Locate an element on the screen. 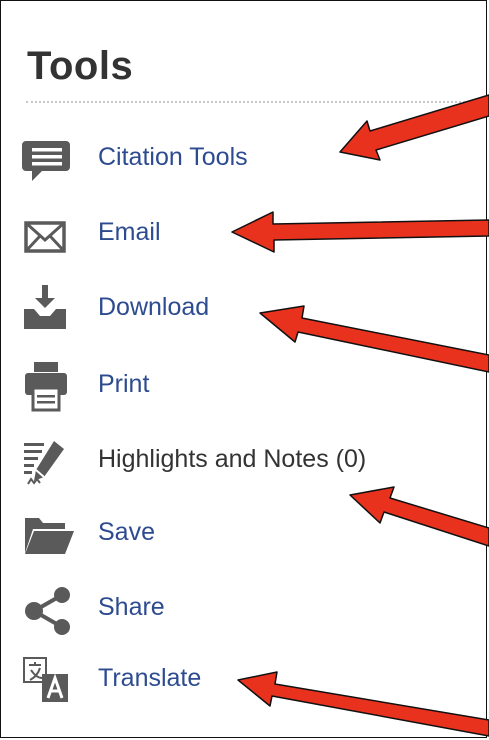 The image size is (489, 740). tool-highlights-notes: Highlights and Notes (0) is located at coordinates (242, 462).